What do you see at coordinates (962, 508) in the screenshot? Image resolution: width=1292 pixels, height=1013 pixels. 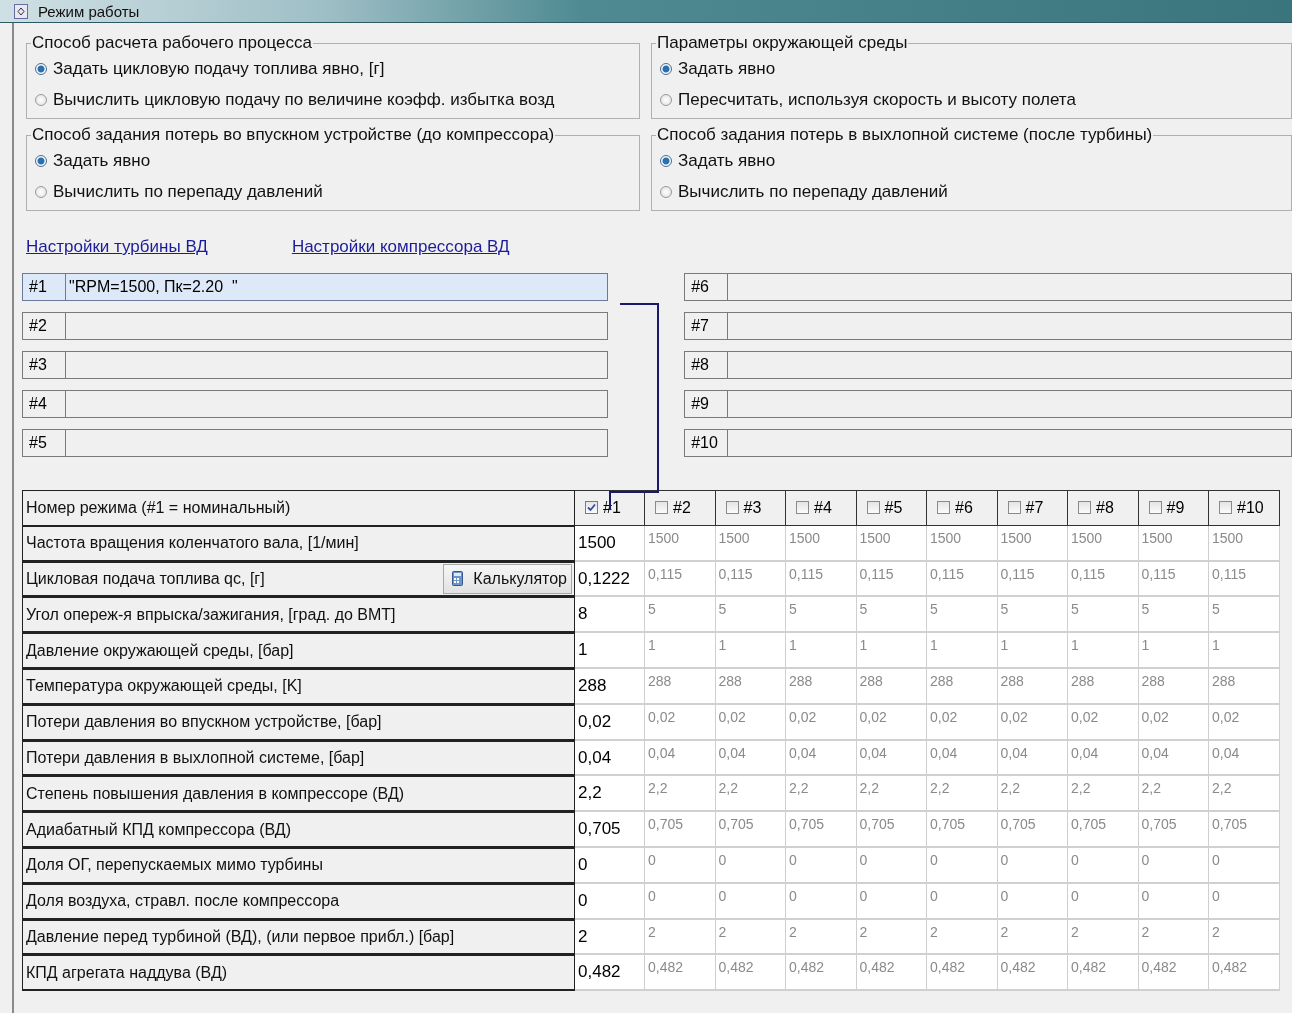 I see `column-header: #6` at bounding box center [962, 508].